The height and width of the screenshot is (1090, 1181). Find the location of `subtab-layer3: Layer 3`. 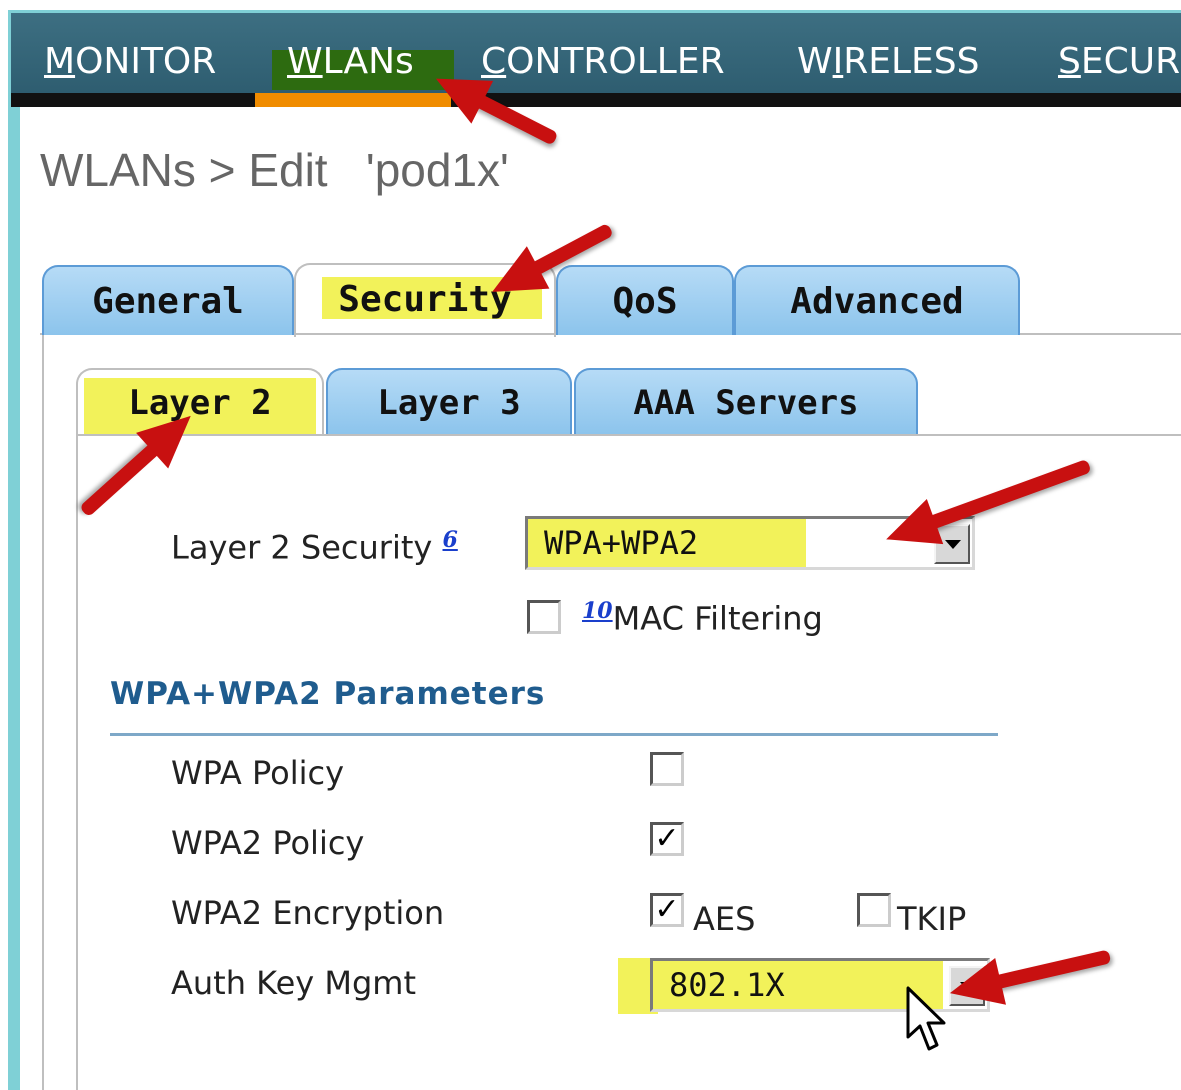

subtab-layer3: Layer 3 is located at coordinates (449, 401).